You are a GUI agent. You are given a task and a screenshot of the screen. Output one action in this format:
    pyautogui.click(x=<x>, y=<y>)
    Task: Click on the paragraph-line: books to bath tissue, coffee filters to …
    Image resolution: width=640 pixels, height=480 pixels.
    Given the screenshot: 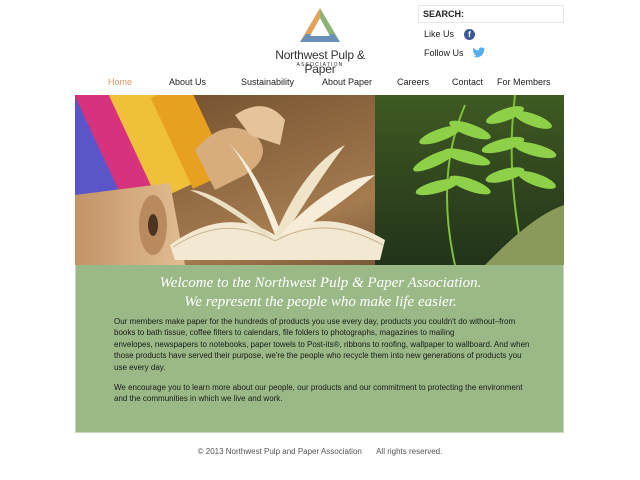 What is the action you would take?
    pyautogui.click(x=284, y=333)
    